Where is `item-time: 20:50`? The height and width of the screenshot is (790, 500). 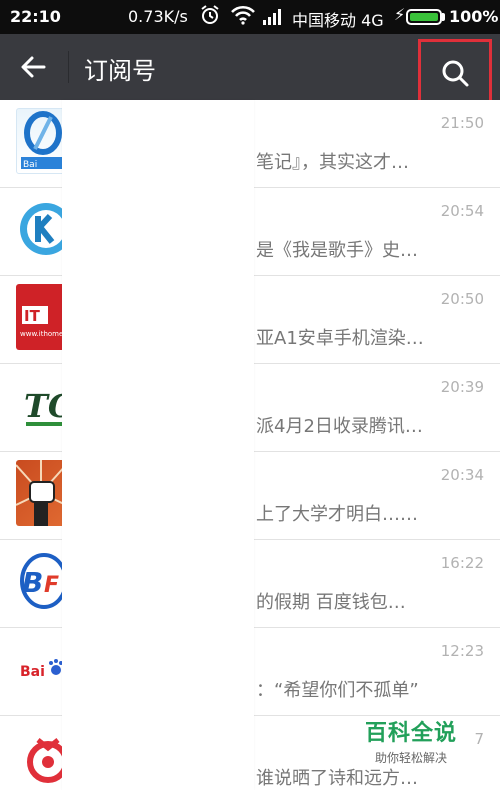 item-time: 20:50 is located at coordinates (462, 299).